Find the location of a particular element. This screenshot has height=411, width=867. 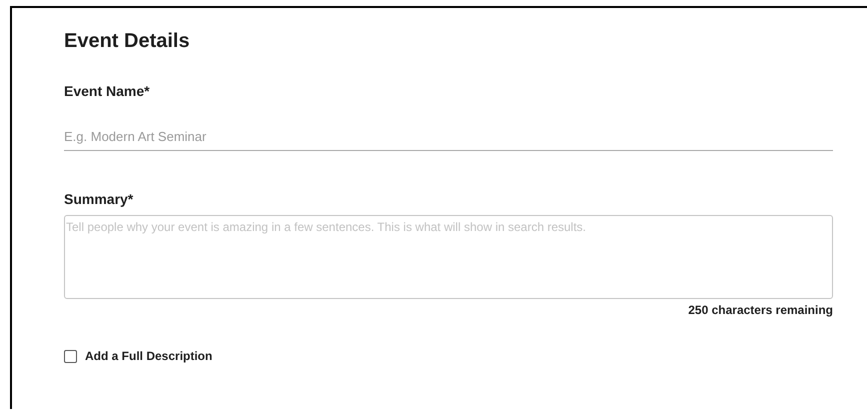

checkbox-label: Add a Full Description is located at coordinates (148, 356).